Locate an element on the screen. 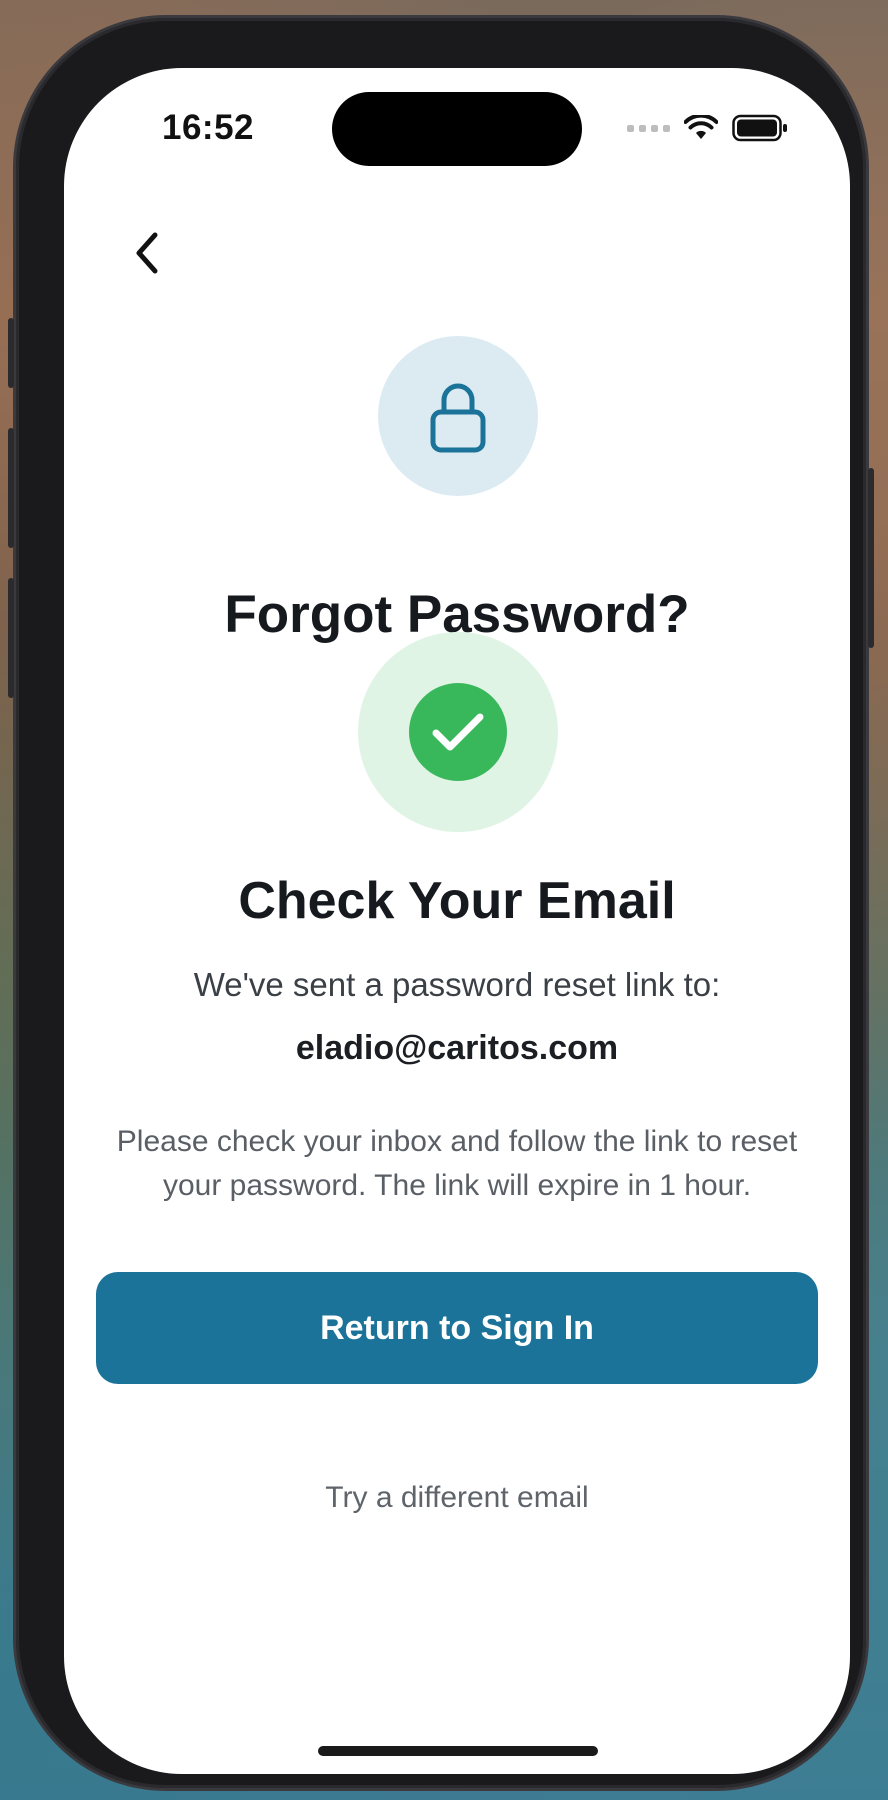 The height and width of the screenshot is (1800, 888). phone-action-button is located at coordinates (11, 353).